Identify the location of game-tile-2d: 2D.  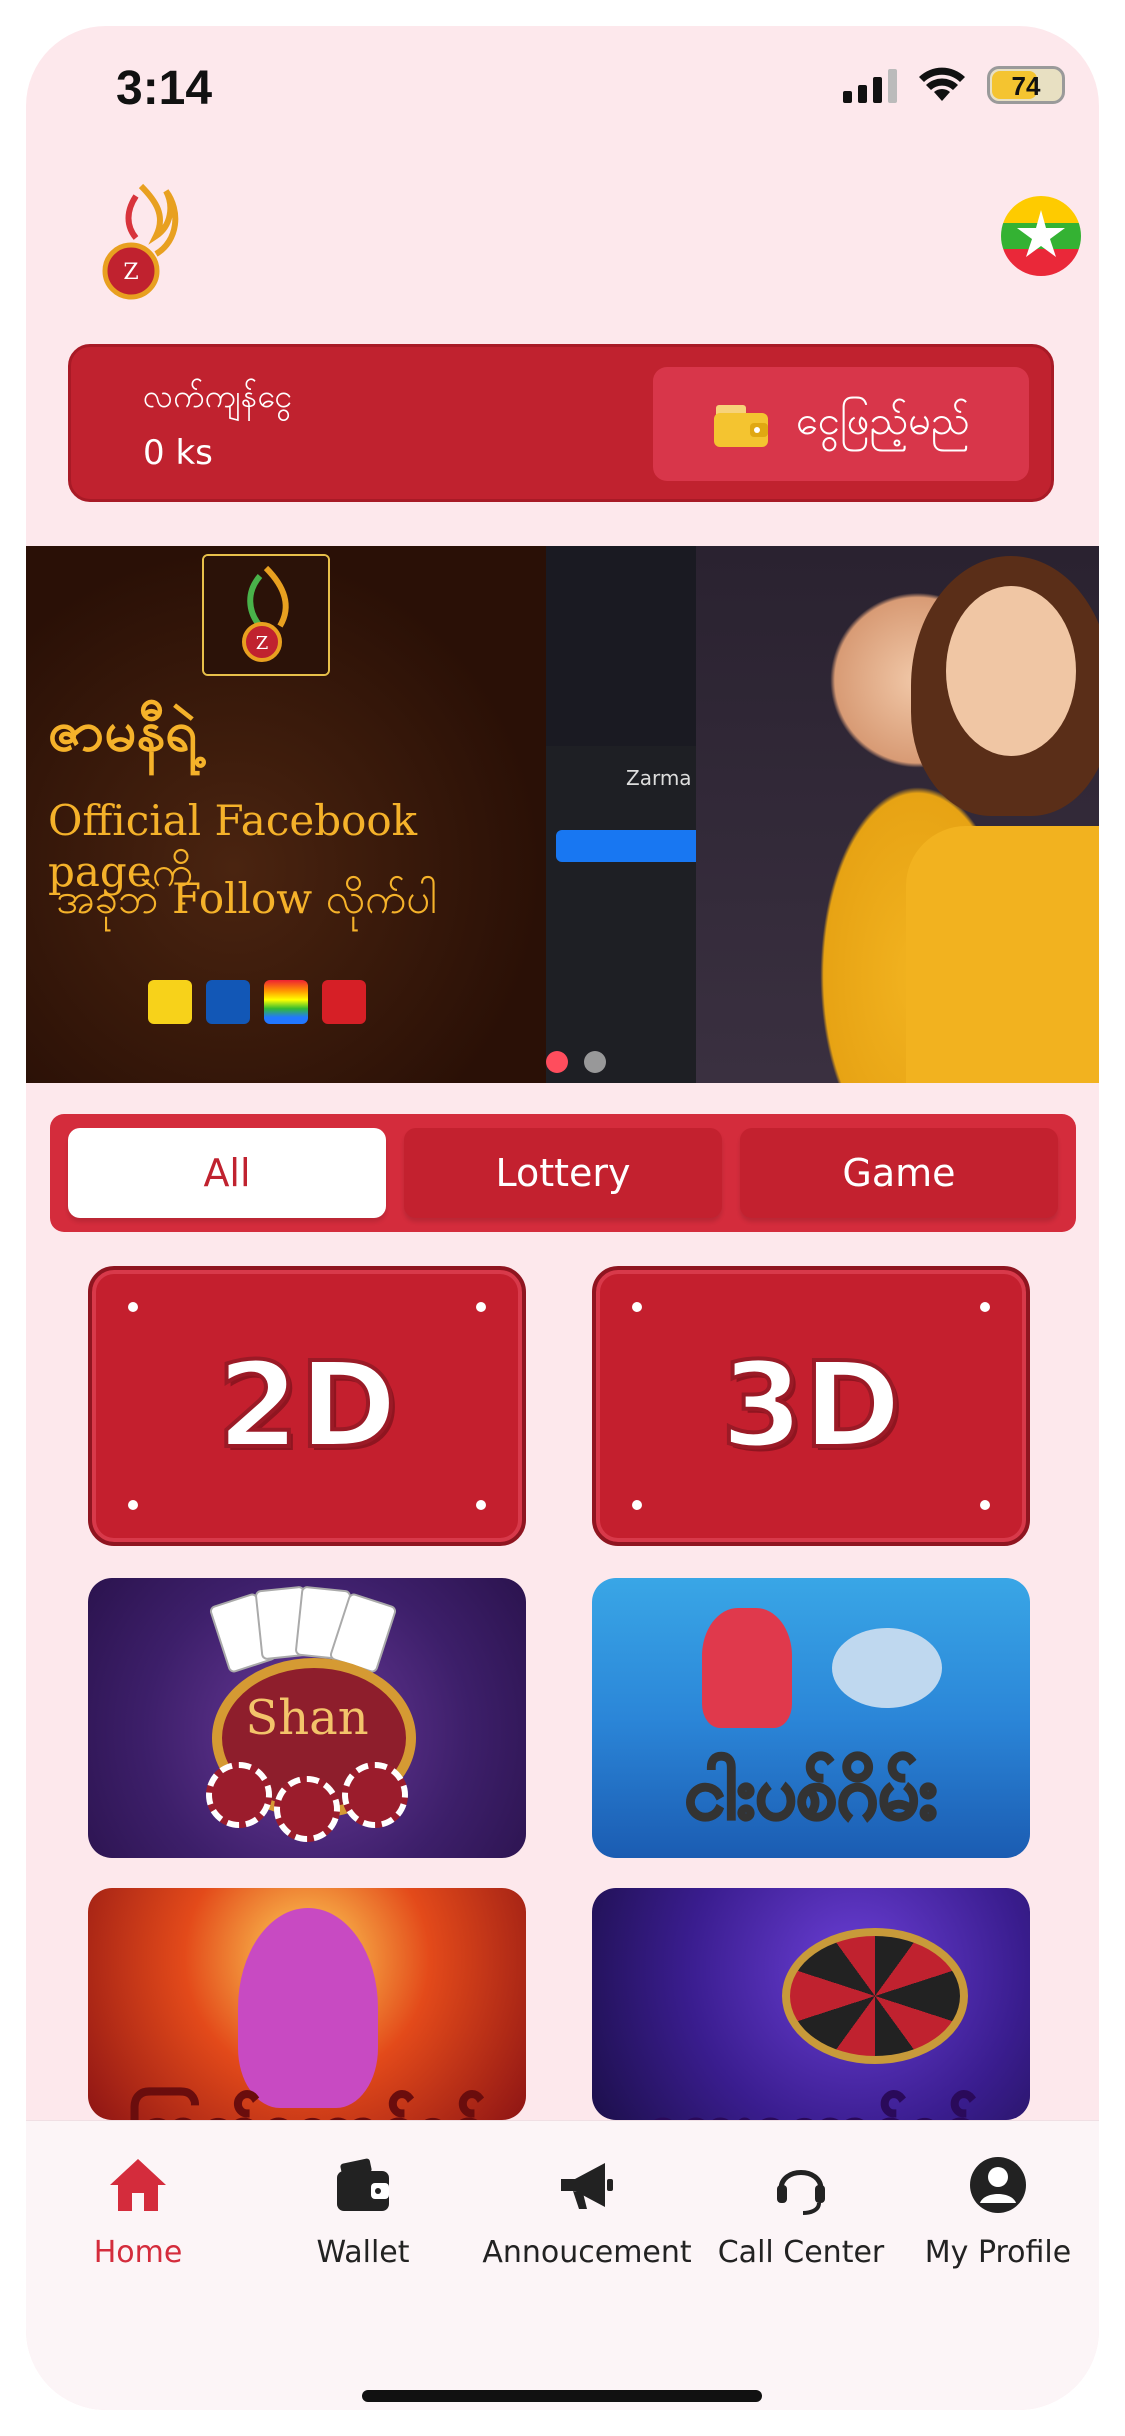
(307, 1406).